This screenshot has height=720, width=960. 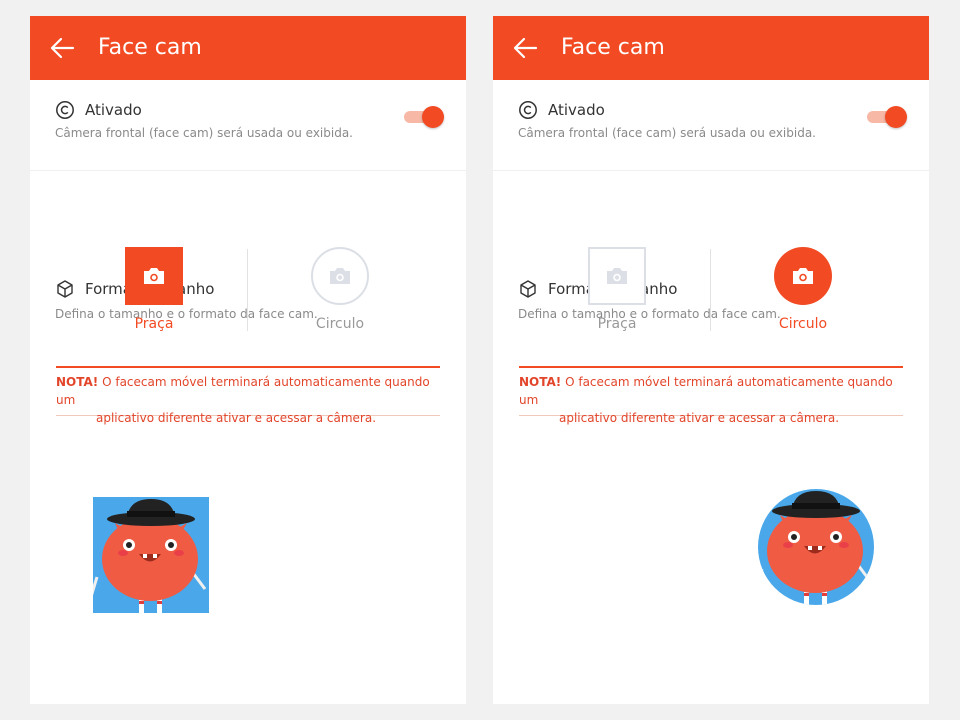 I want to click on facecam-preview-circle, so click(x=816, y=547).